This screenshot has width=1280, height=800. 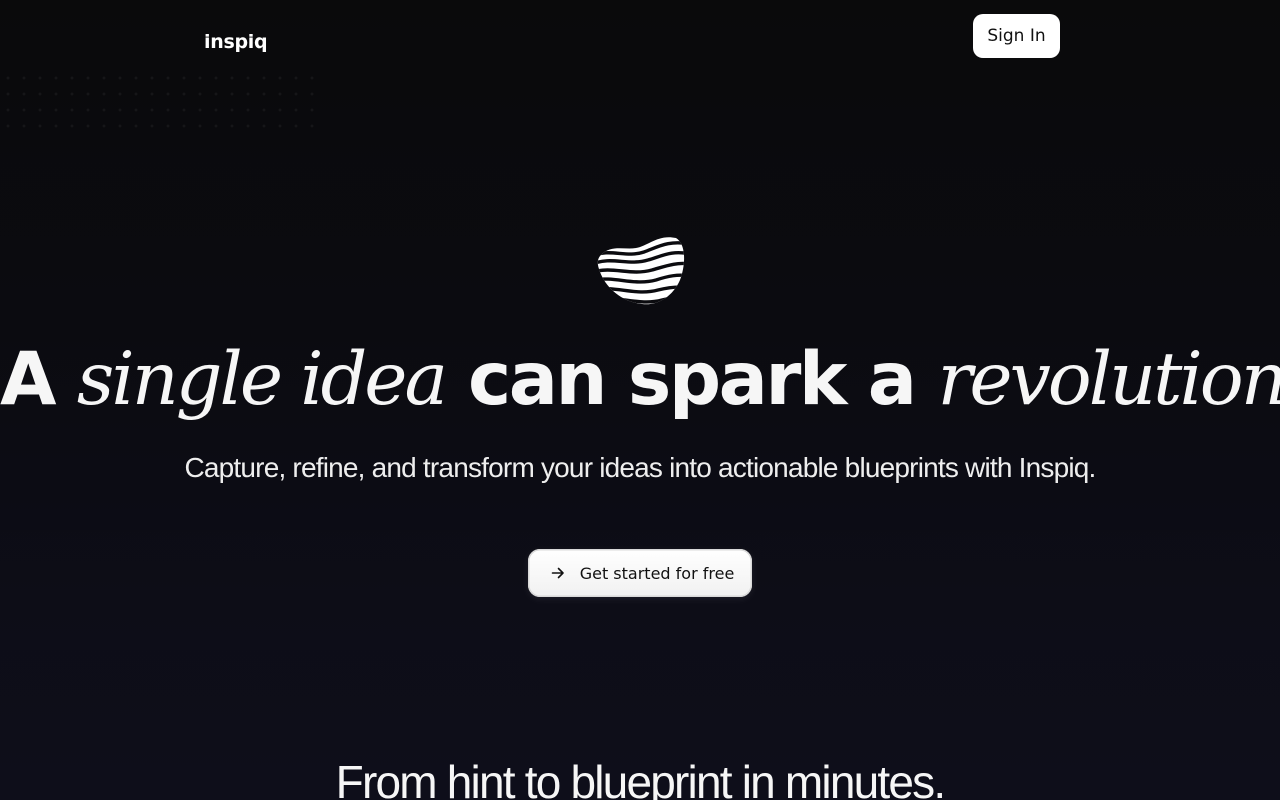 What do you see at coordinates (691, 379) in the screenshot?
I see `headline-part-3: can spark a` at bounding box center [691, 379].